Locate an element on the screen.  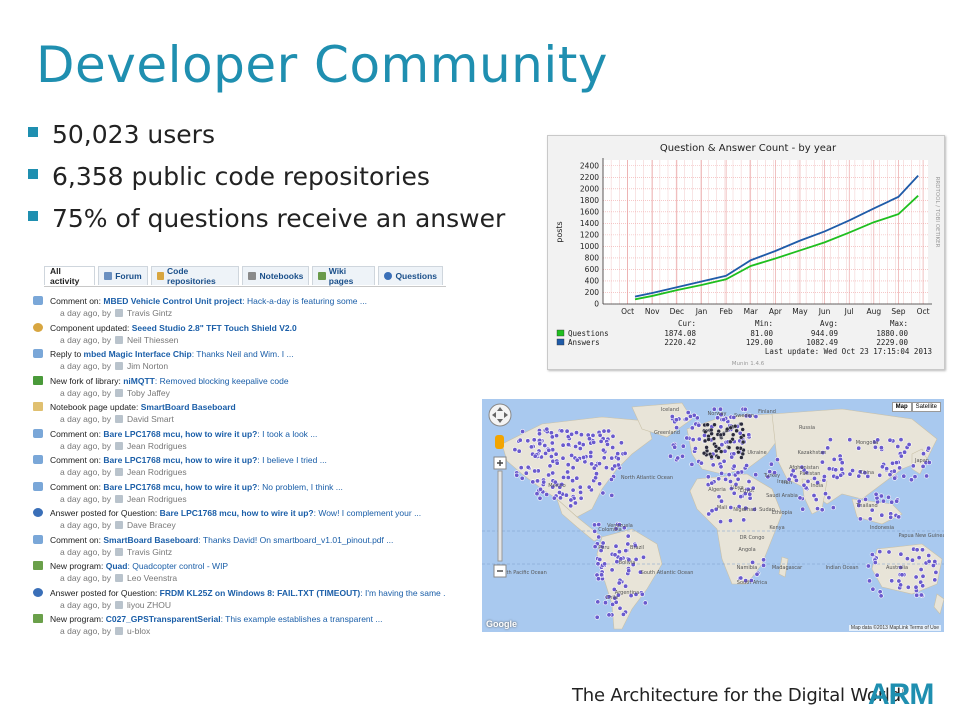
map-button: Map is located at coordinates (901, 407).